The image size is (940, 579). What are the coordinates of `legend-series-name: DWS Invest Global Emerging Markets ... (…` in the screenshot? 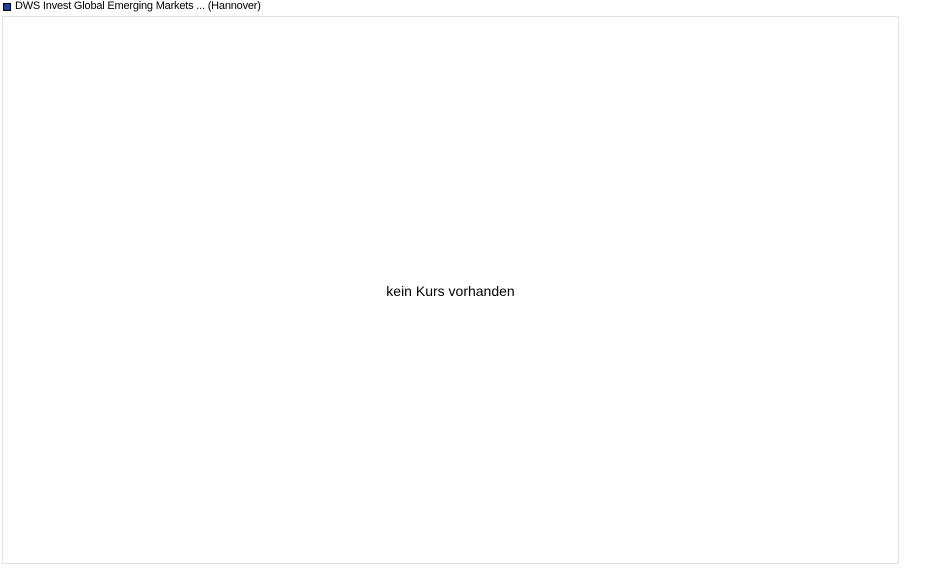 It's located at (138, 6).